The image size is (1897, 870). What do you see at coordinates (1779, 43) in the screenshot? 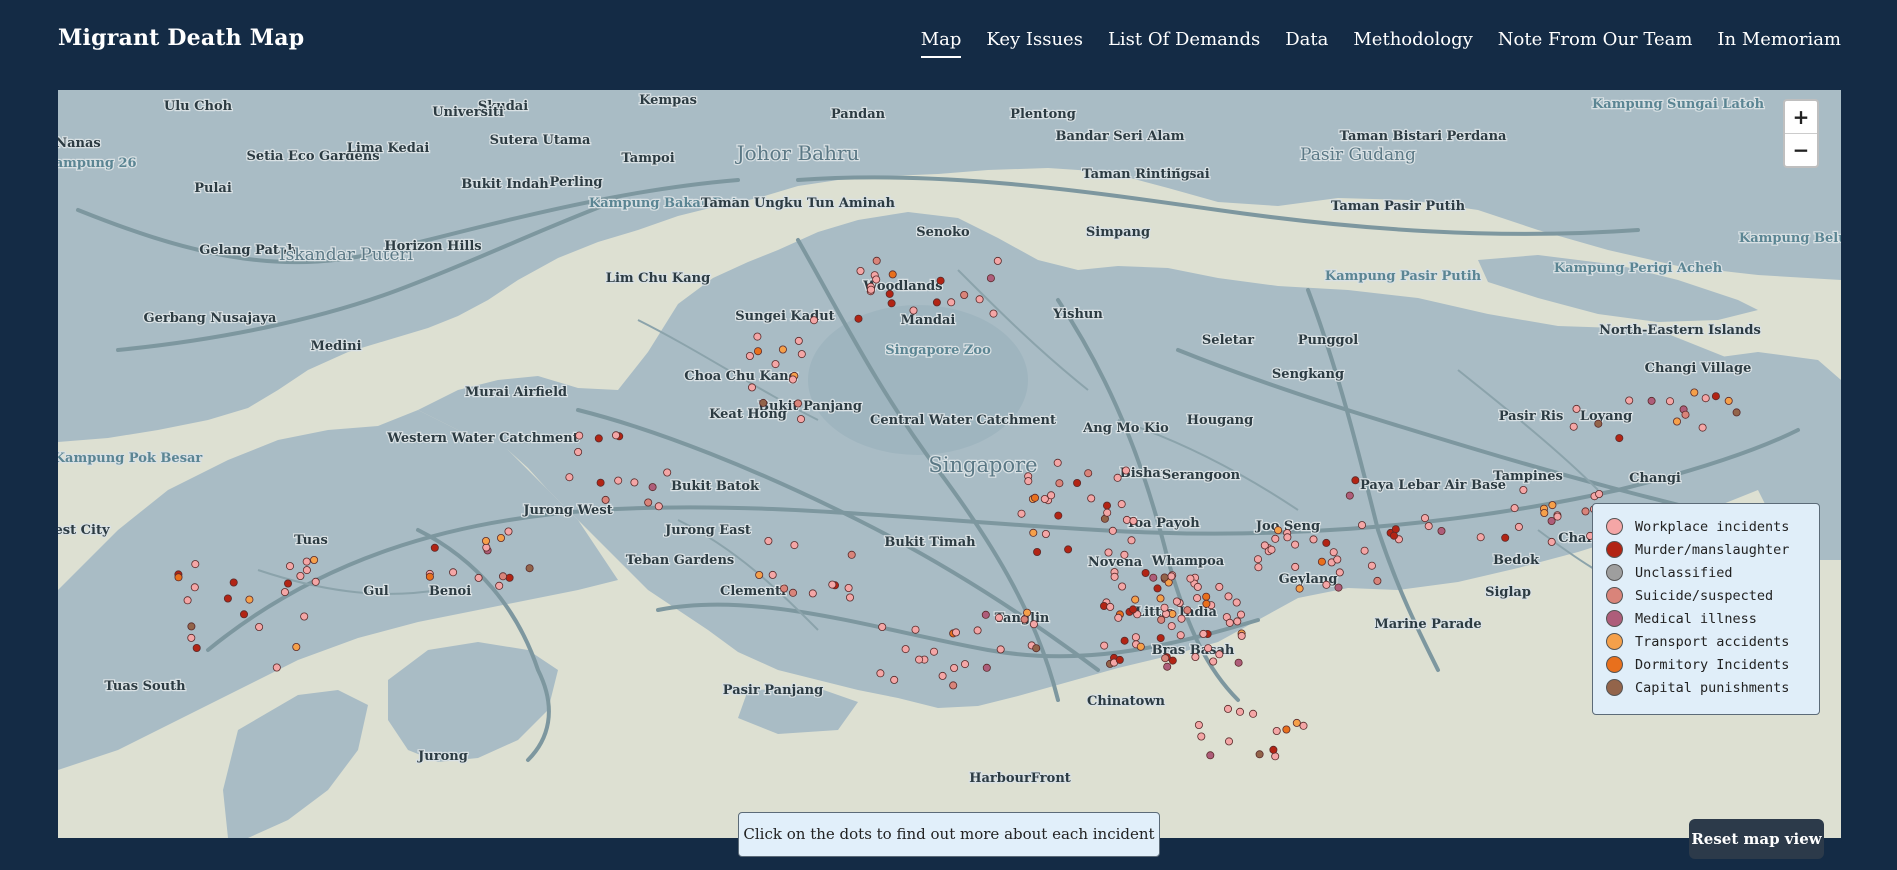
I see `nav-in-memoriam: In Memoriam` at bounding box center [1779, 43].